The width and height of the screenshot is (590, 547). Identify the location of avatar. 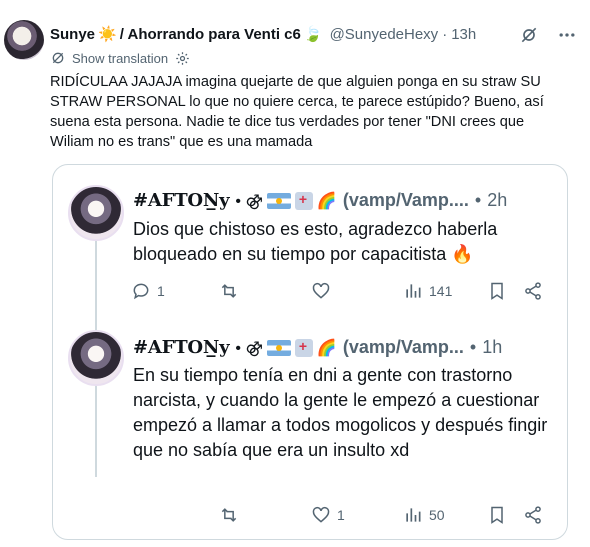
(24, 40).